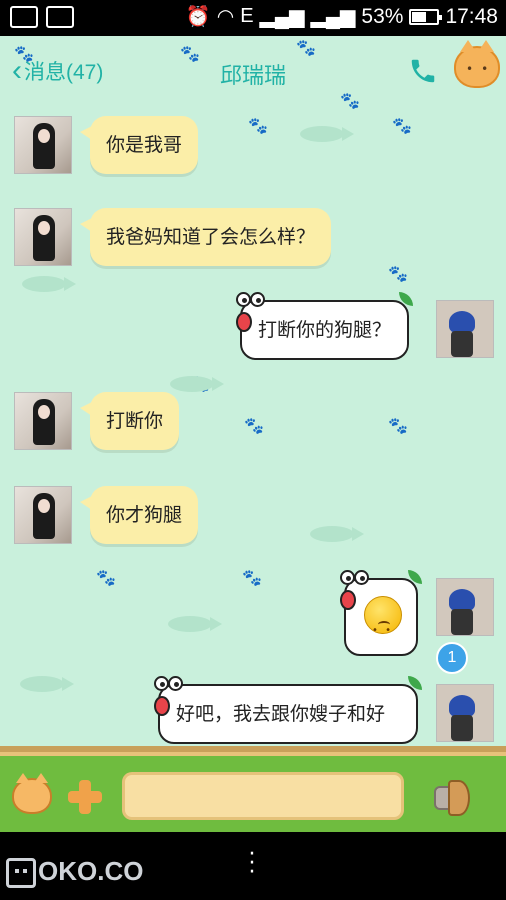  What do you see at coordinates (325, 330) in the screenshot?
I see `message-text: 打断你的狗腿？` at bounding box center [325, 330].